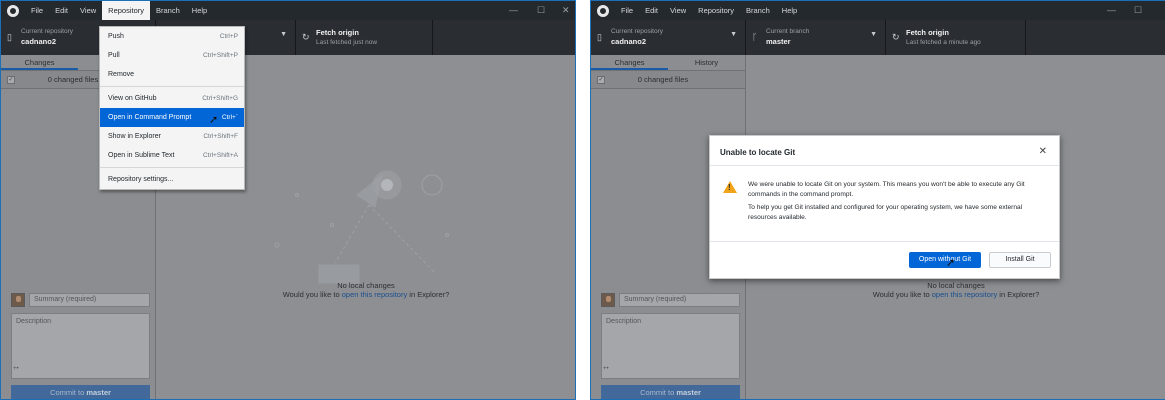 The width and height of the screenshot is (1165, 400). What do you see at coordinates (134, 136) in the screenshot?
I see `menu-item-label: Show in Explorer` at bounding box center [134, 136].